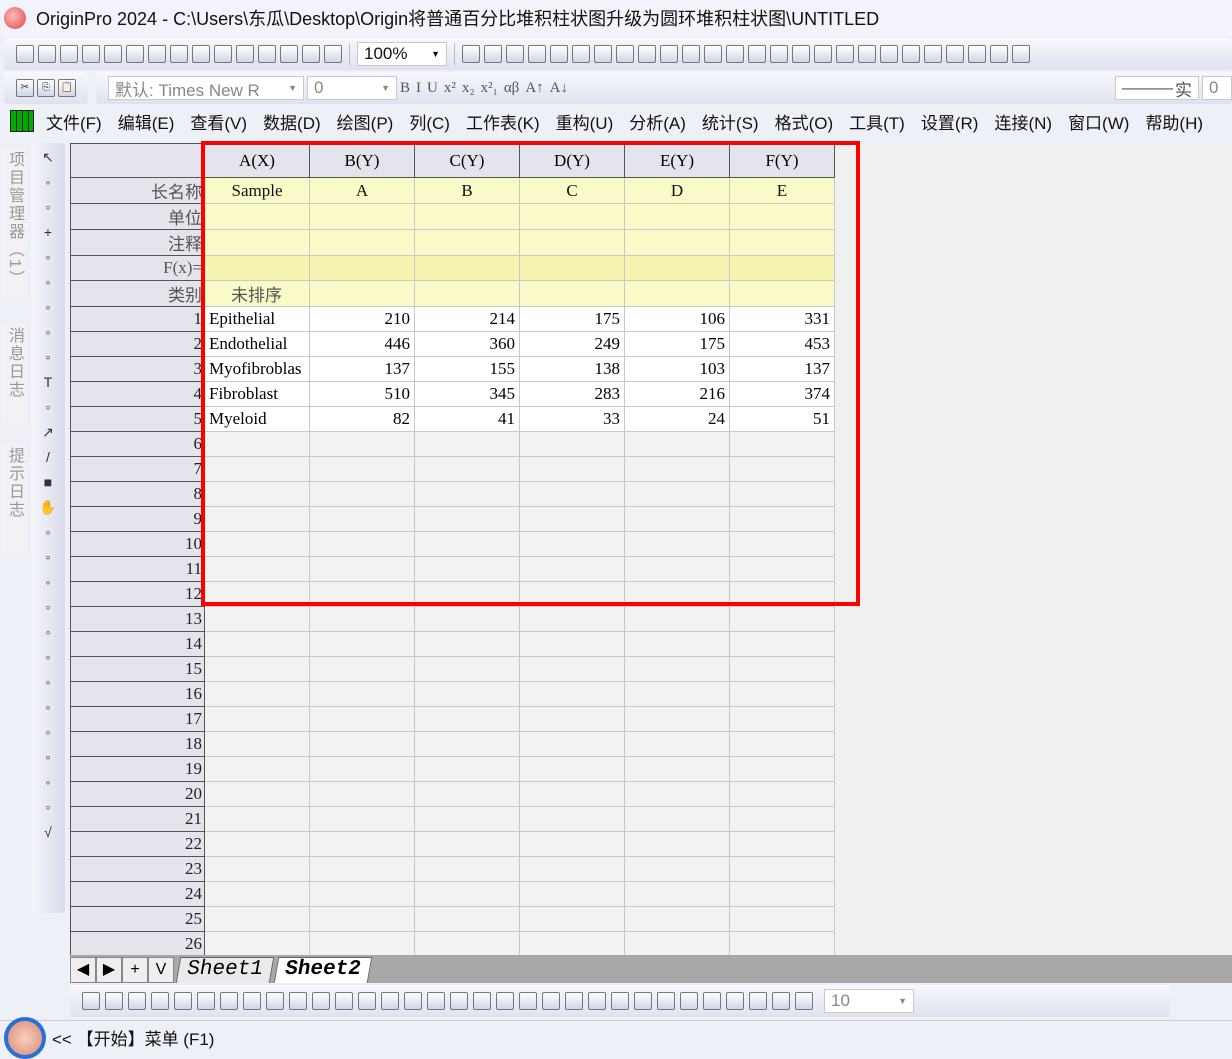 The width and height of the screenshot is (1232, 1059). Describe the element at coordinates (48, 557) in the screenshot. I see `graph-icon: ◦` at that location.